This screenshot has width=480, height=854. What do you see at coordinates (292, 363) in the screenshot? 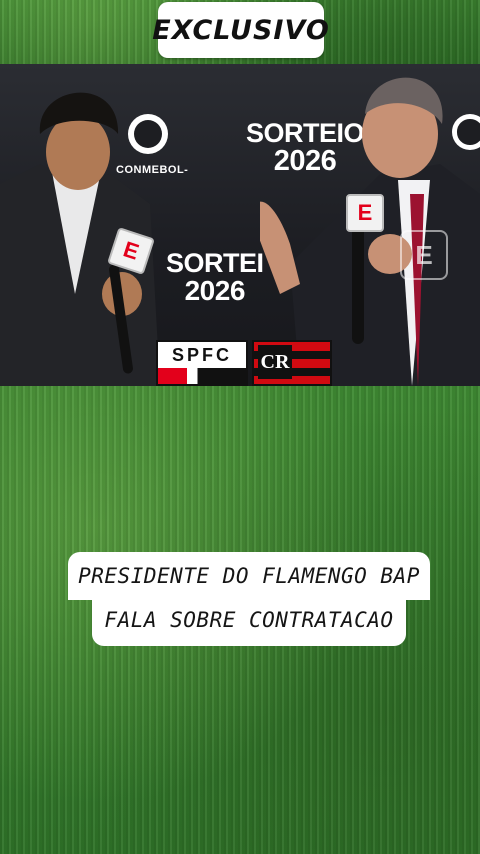
I see `flamengo-logo: CR` at bounding box center [292, 363].